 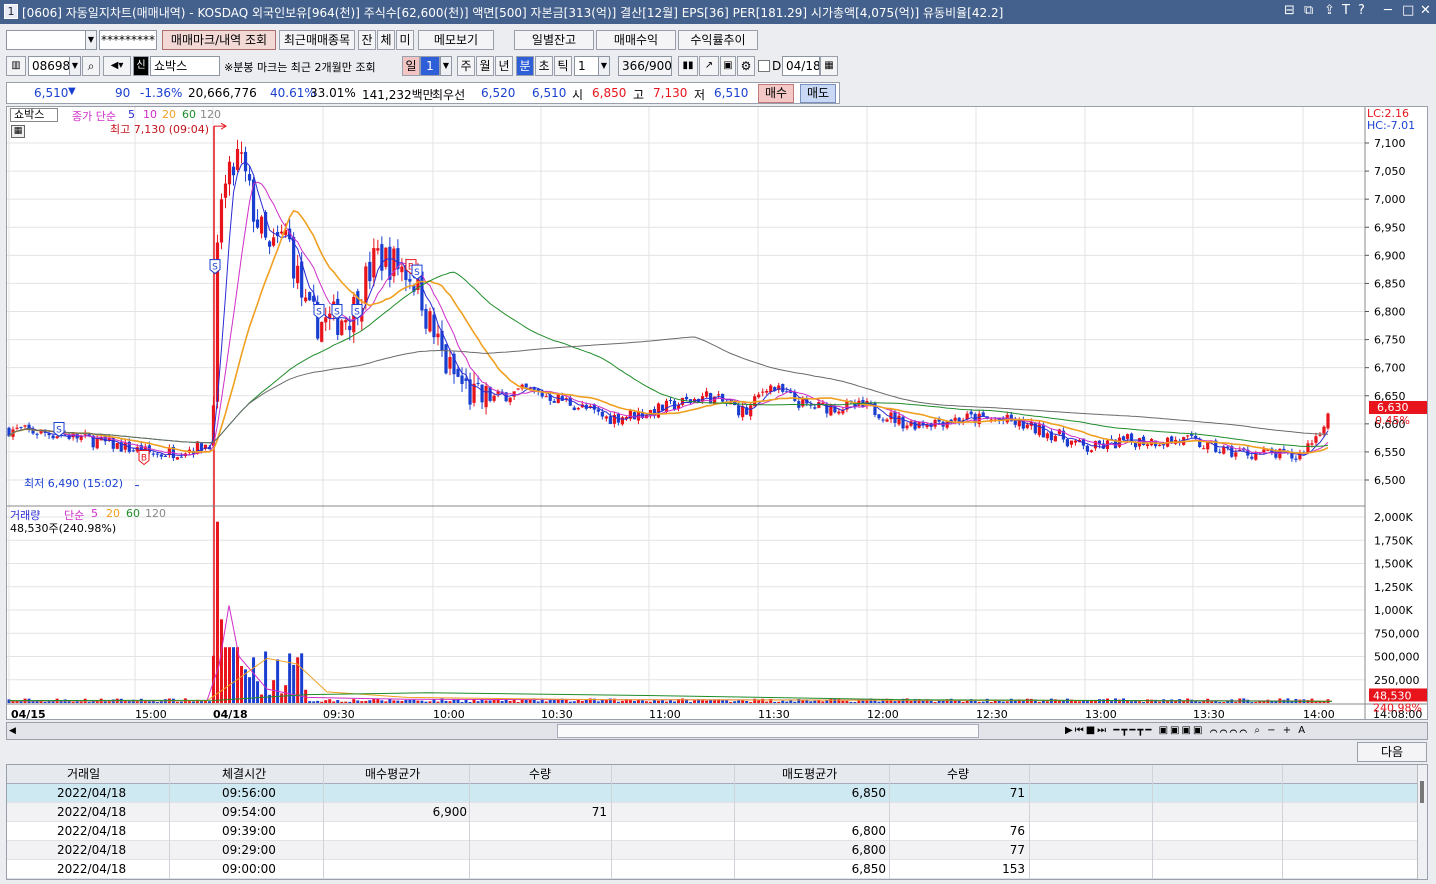 I want to click on table-row: 2022/04/18 09:54:00 6,900 71, so click(x=712, y=812).